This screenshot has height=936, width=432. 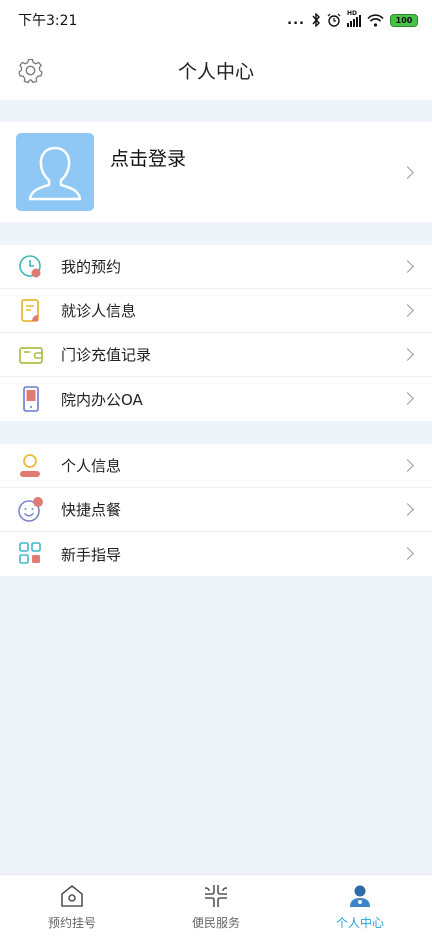 I want to click on menu-item-quick-meal: 快捷点餐, so click(x=216, y=510).